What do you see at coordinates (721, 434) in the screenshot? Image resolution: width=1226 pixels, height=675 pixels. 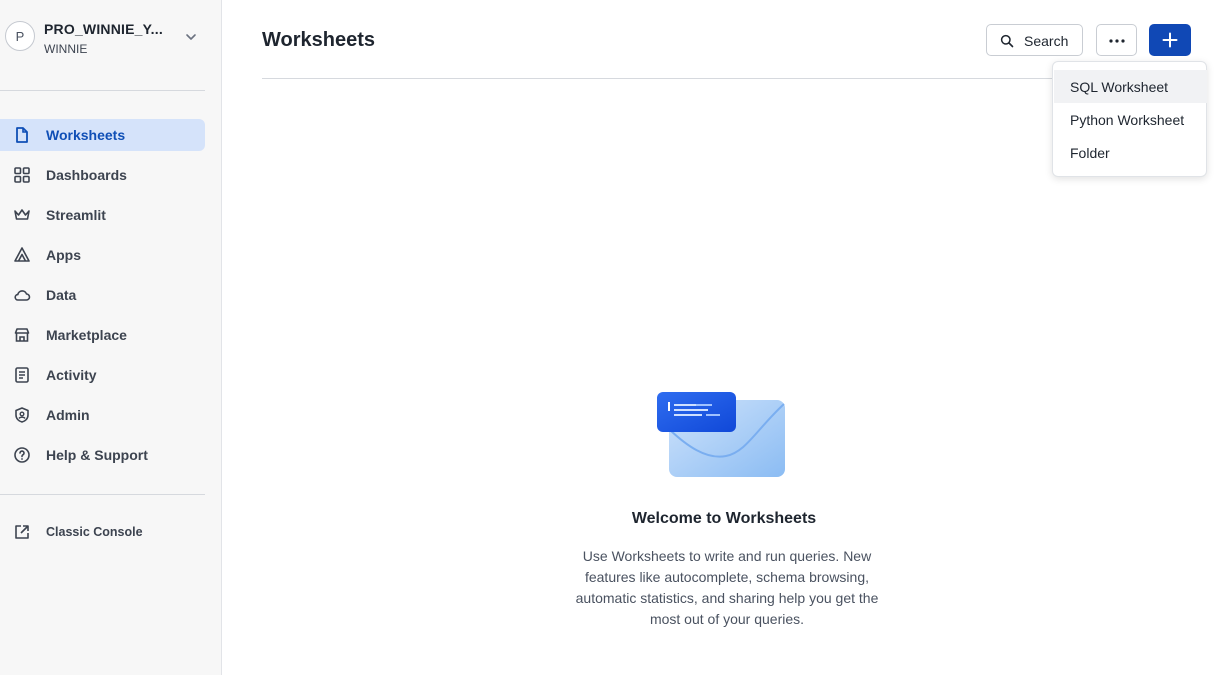 I see `worksheet-illustration` at bounding box center [721, 434].